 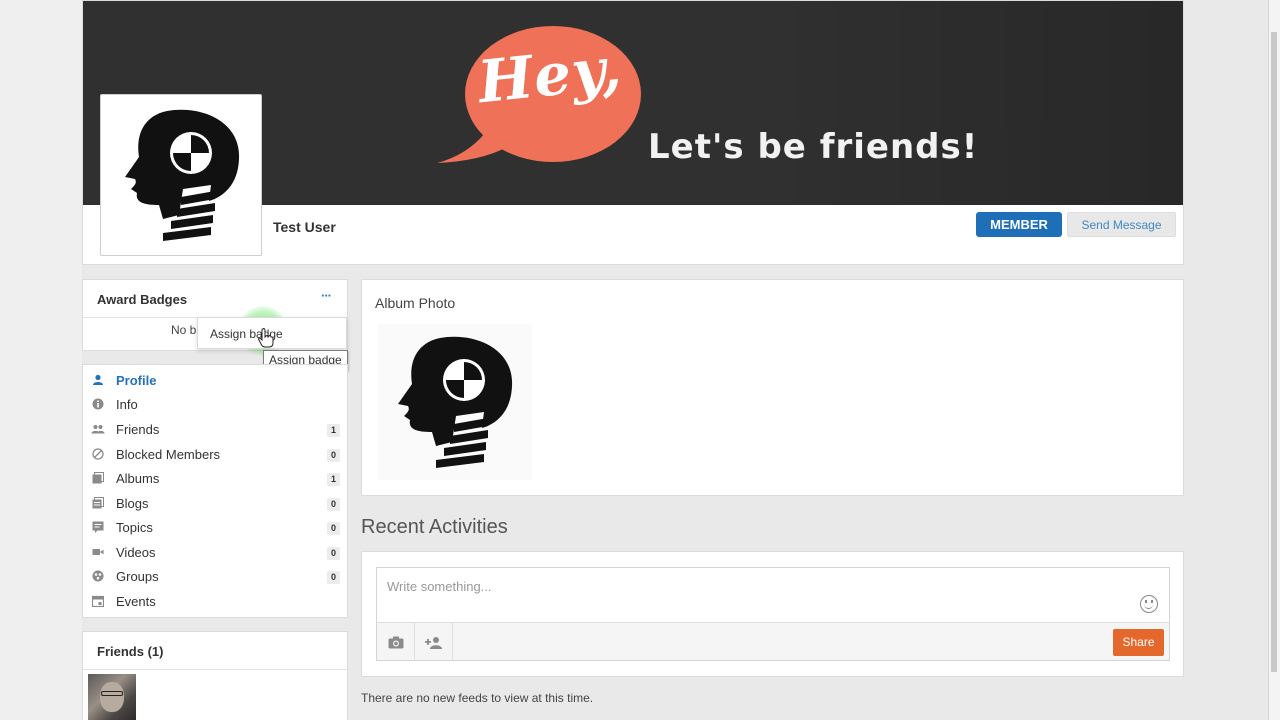 What do you see at coordinates (136, 552) in the screenshot?
I see `nav-label: Videos` at bounding box center [136, 552].